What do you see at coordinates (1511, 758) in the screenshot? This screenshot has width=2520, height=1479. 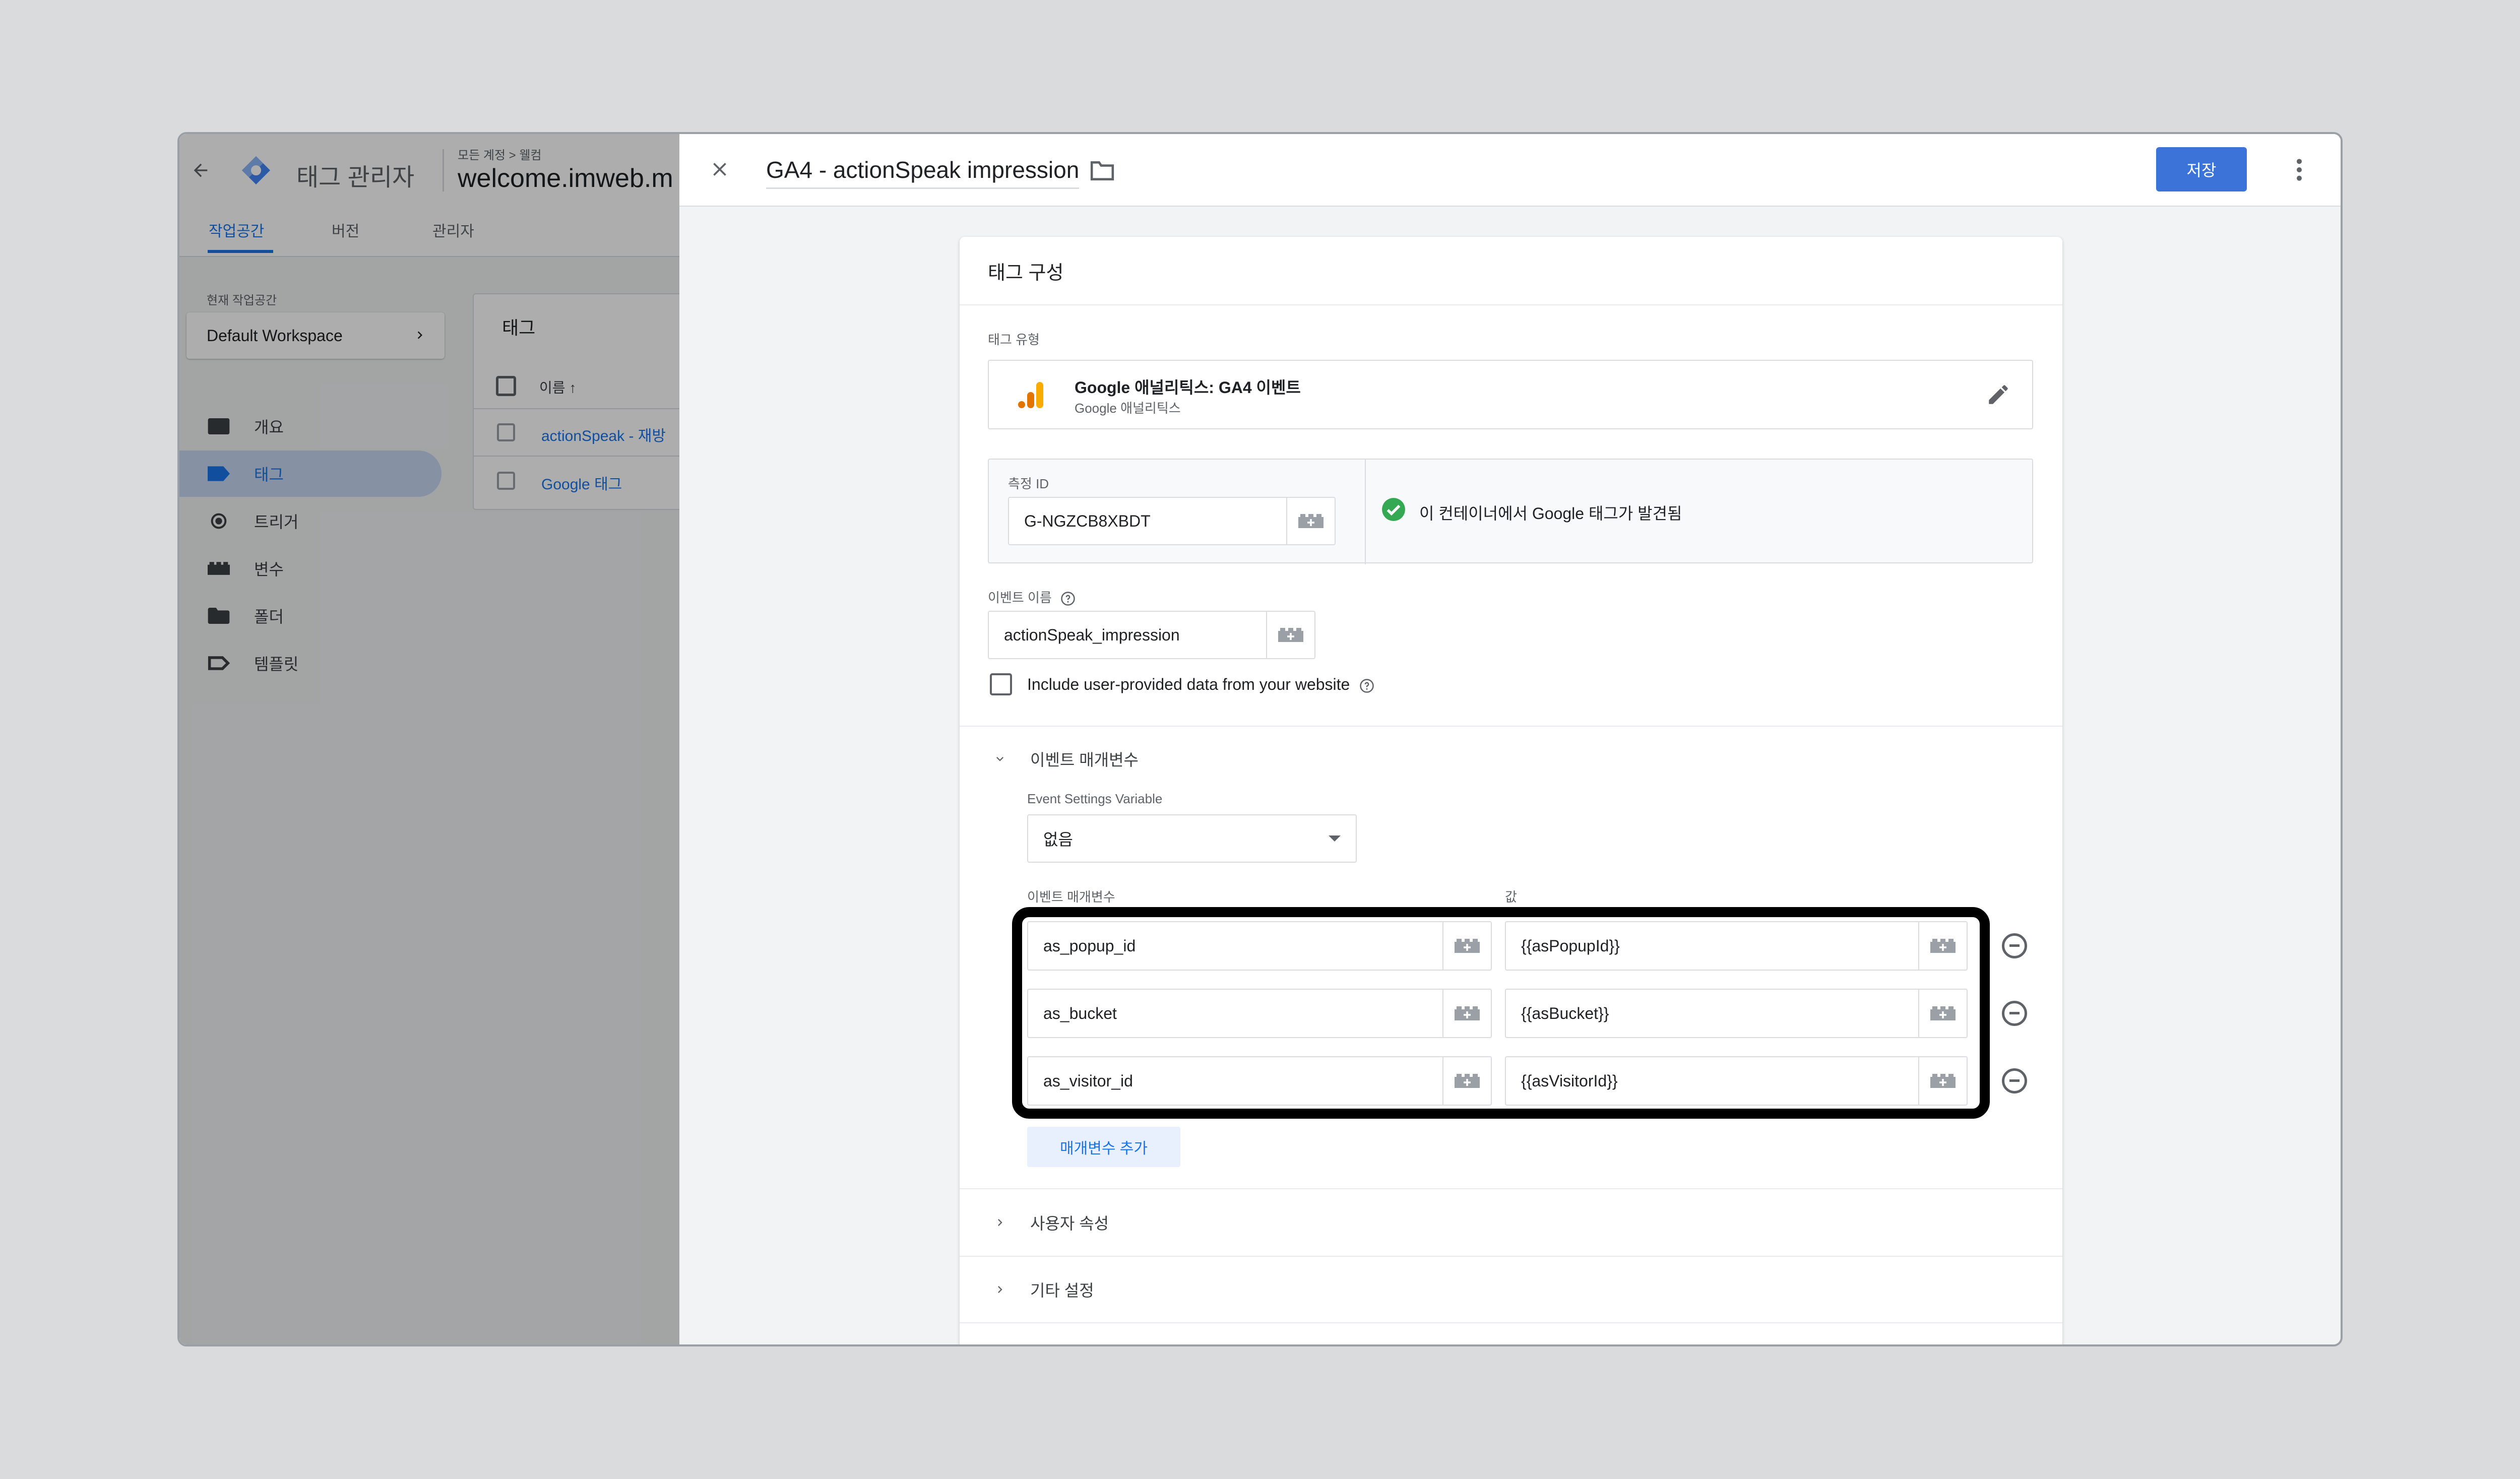 I see `event-params-section-header: 이벤트 매개변수` at bounding box center [1511, 758].